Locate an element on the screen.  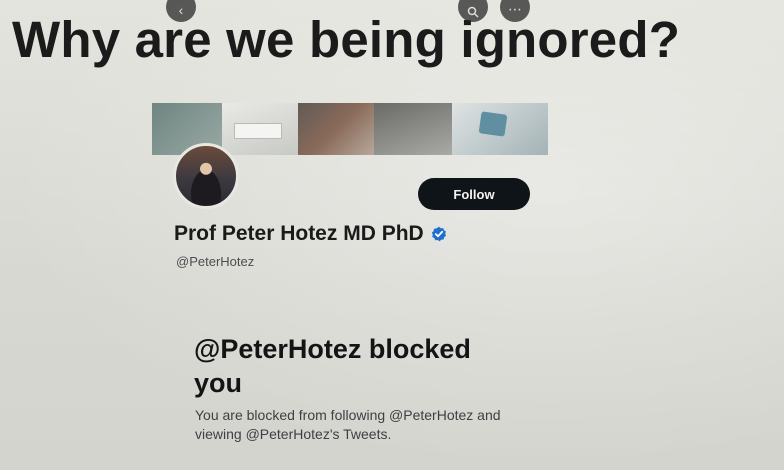
blocked-heading: @PeterHotez blocked you is located at coordinates (332, 366).